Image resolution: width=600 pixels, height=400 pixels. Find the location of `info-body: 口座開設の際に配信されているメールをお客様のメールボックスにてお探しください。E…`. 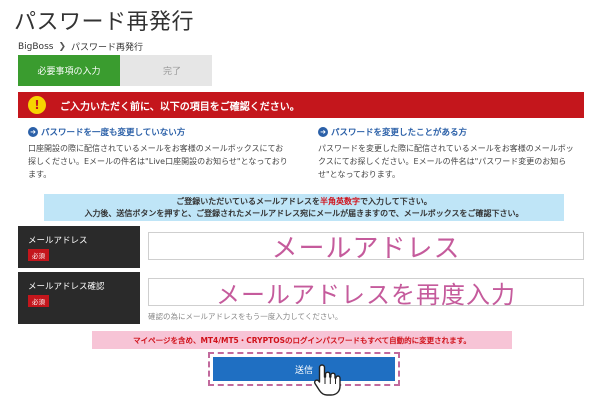

info-body: 口座開設の際に配信されているメールをお客様のメールボックスにてお探しください。E… is located at coordinates (158, 161).